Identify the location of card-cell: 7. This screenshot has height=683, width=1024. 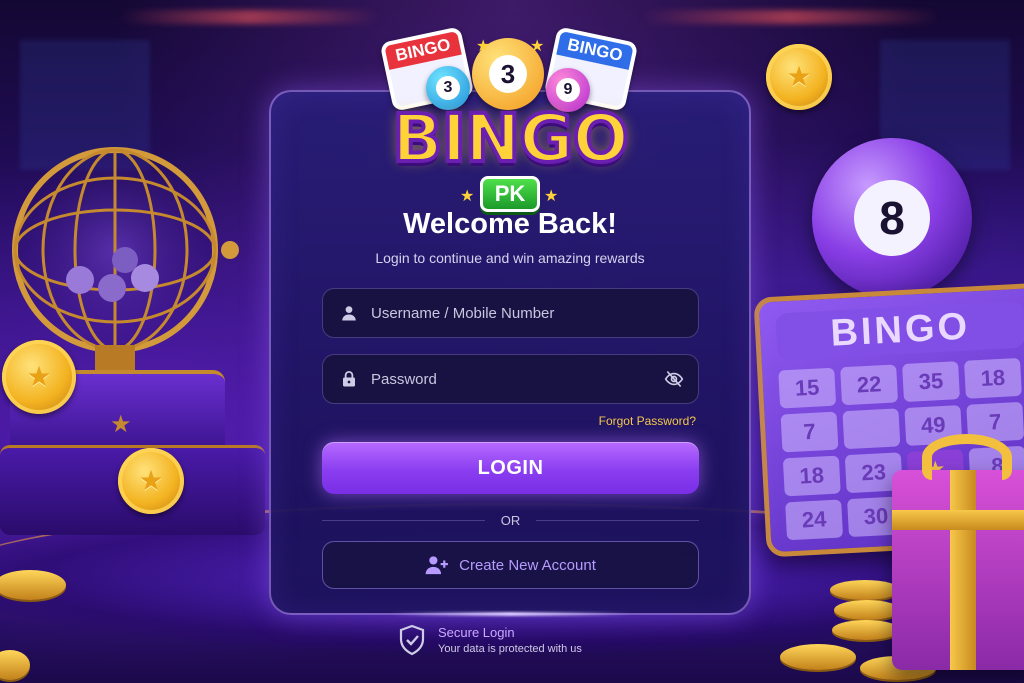
(809, 432).